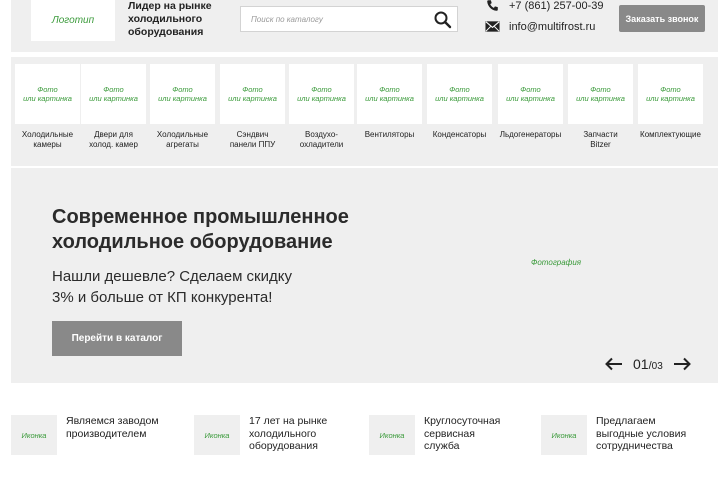  I want to click on category-label: Вентиляторы, so click(389, 134).